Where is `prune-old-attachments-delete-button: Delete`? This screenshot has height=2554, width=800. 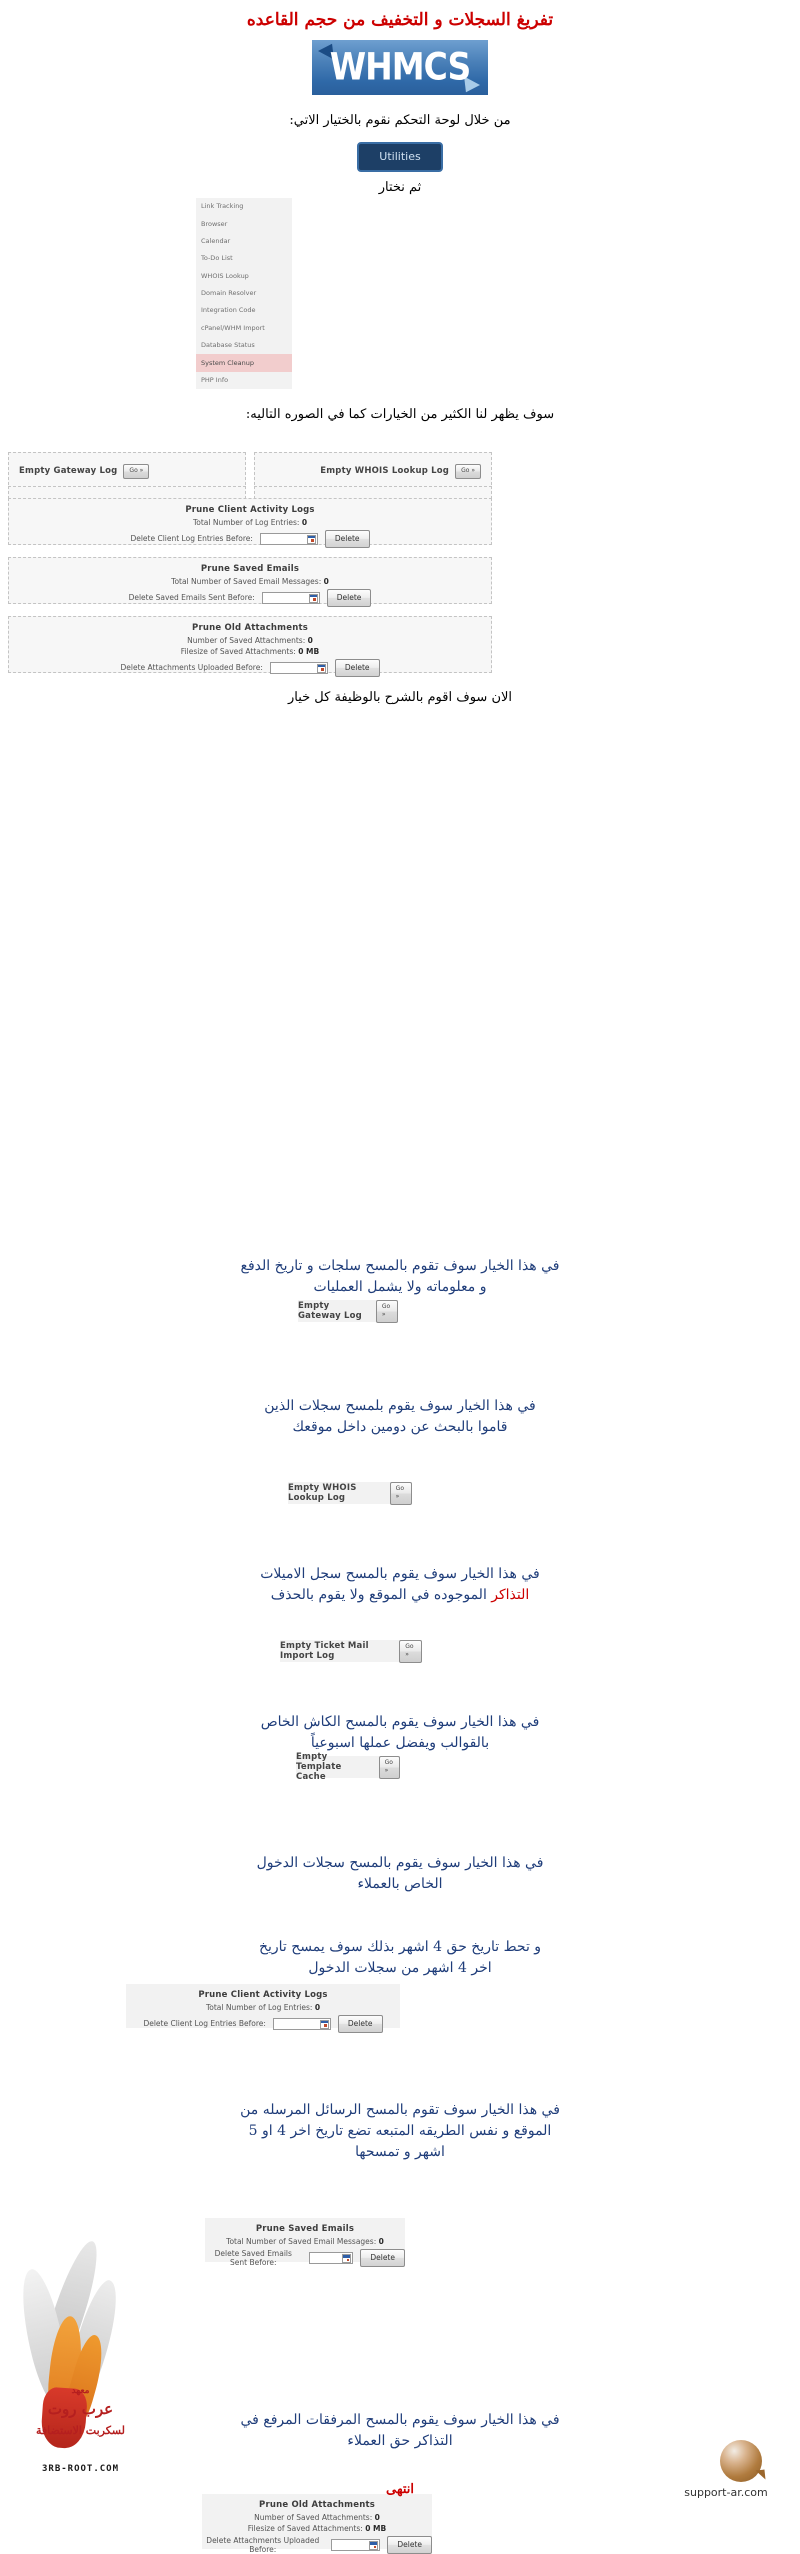
prune-old-attachments-delete-button: Delete is located at coordinates (357, 668).